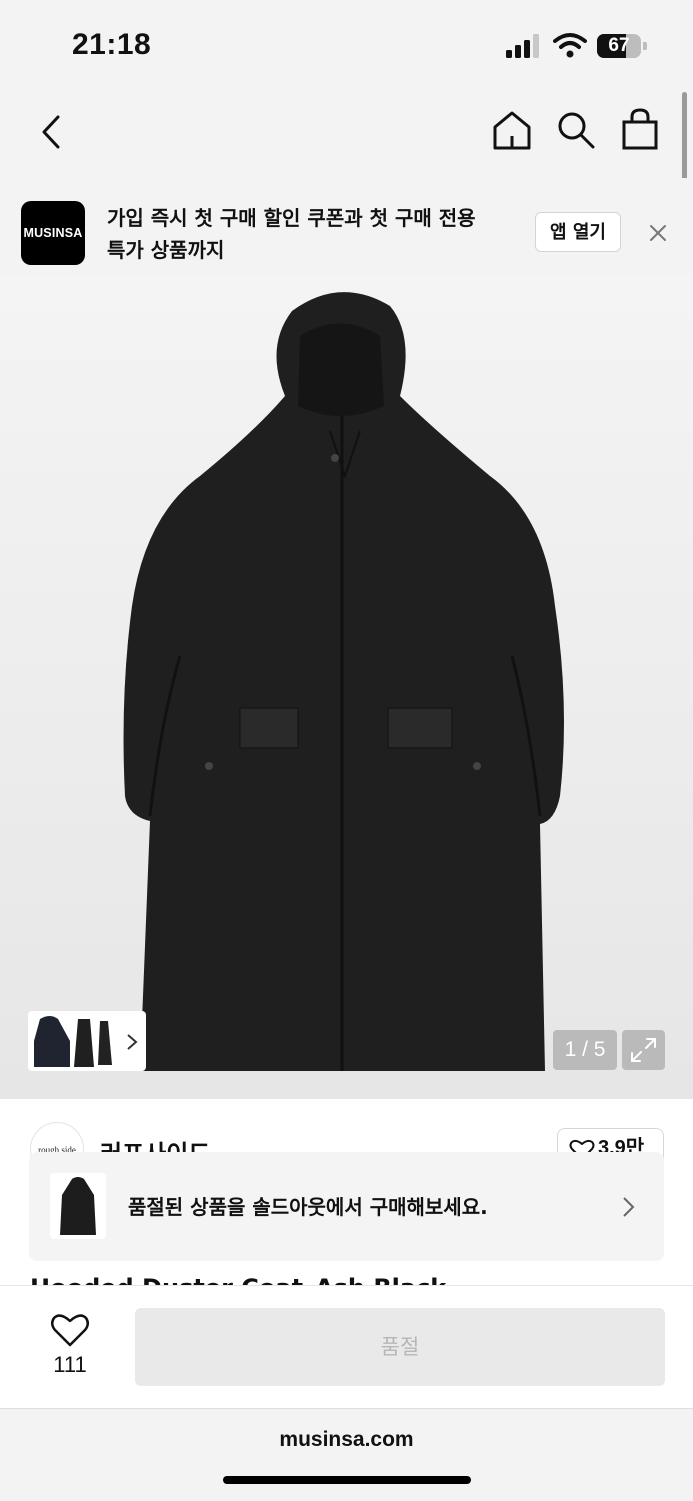  I want to click on wishlist-count: 111, so click(70, 1364).